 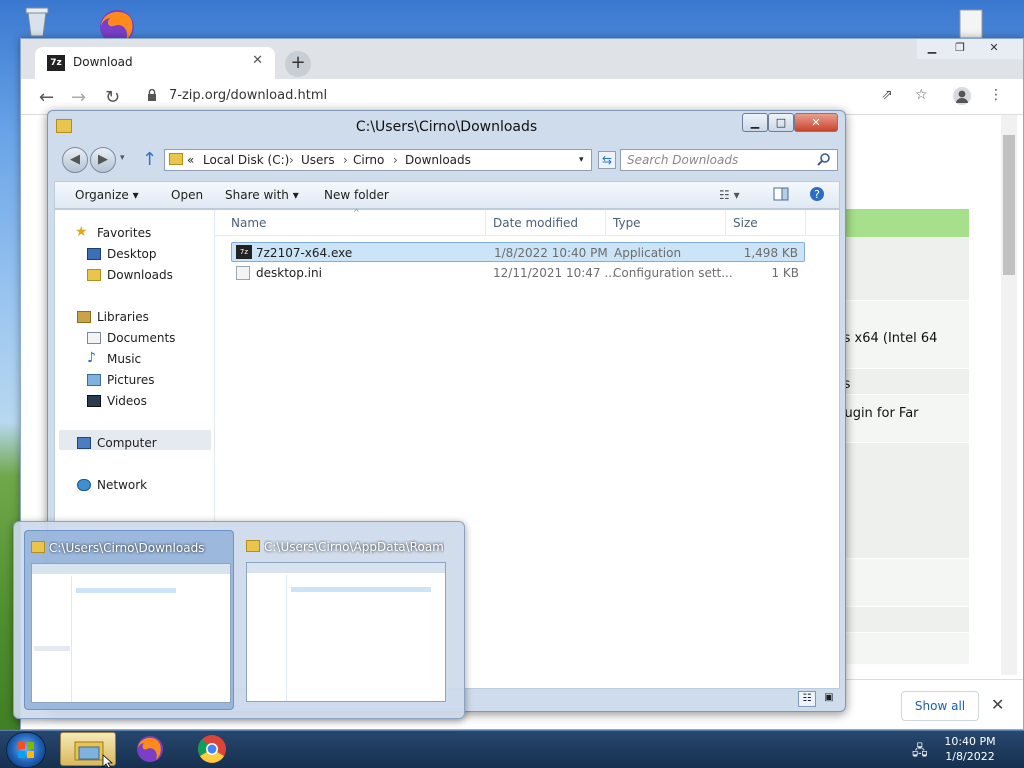 I want to click on column-date-modified: Date modified, so click(x=535, y=223).